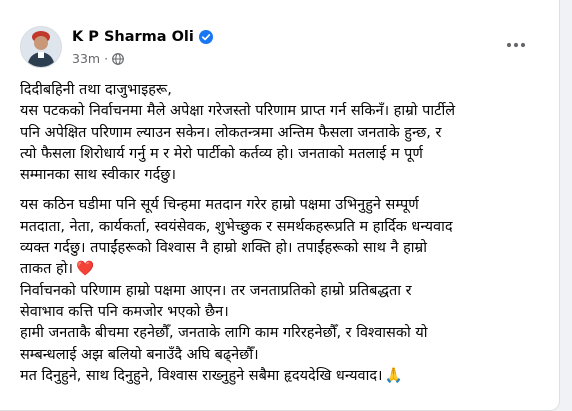 Image resolution: width=572 pixels, height=411 pixels. What do you see at coordinates (86, 58) in the screenshot?
I see `post-timestamp: 33m` at bounding box center [86, 58].